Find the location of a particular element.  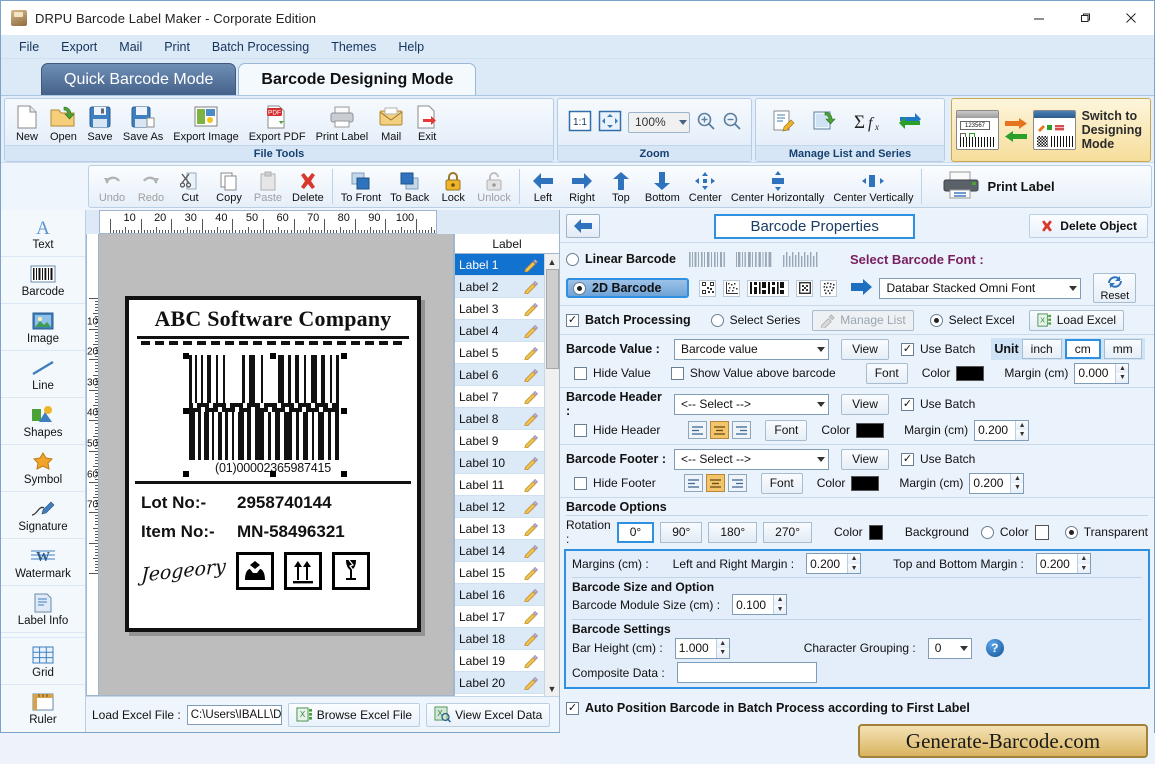

tab-barcode-designing-mode: Barcode Designing Mode is located at coordinates (357, 79).